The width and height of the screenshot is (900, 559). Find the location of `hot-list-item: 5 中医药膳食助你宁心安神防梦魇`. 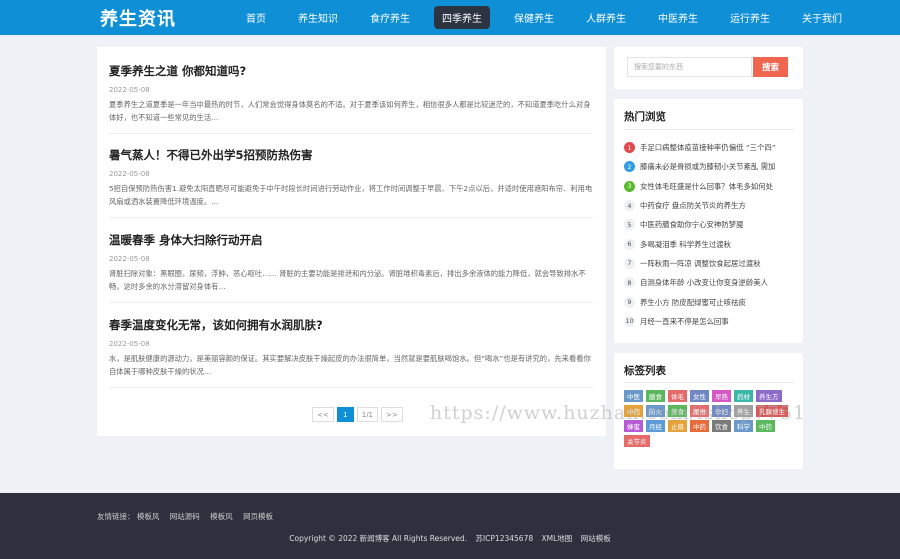

hot-list-item: 5 中医药膳食助你宁心安神防梦魇 is located at coordinates (710, 224).